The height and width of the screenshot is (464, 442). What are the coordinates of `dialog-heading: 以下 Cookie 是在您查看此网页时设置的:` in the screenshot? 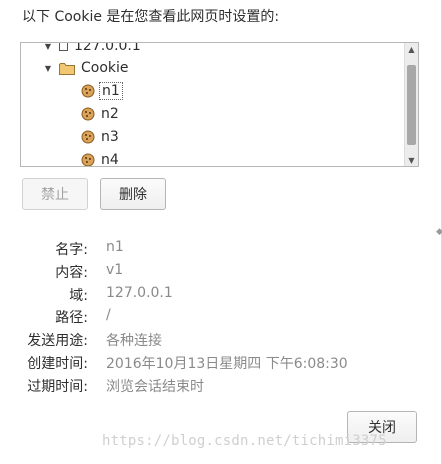 It's located at (151, 17).